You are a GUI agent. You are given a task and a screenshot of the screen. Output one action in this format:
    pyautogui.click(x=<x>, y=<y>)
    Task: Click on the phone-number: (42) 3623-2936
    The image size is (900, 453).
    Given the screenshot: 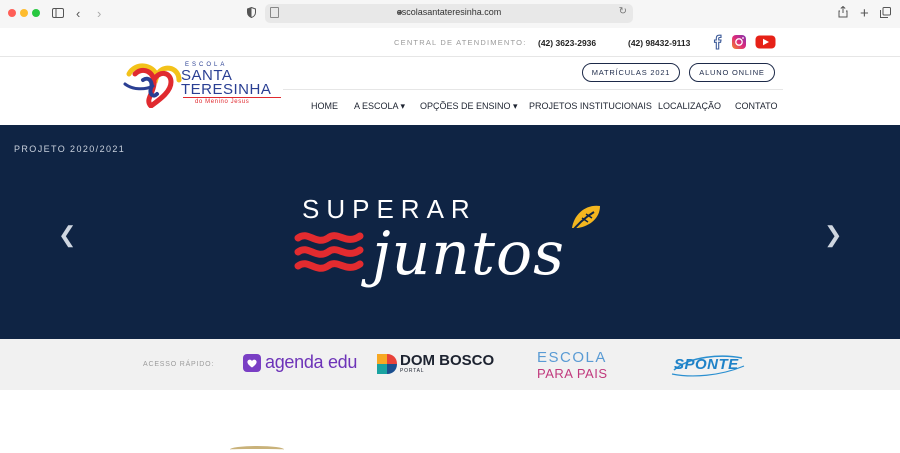 What is the action you would take?
    pyautogui.click(x=567, y=43)
    